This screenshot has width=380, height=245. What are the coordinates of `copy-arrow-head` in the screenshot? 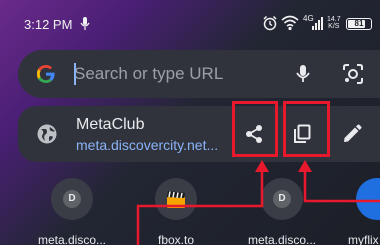 It's located at (305, 166).